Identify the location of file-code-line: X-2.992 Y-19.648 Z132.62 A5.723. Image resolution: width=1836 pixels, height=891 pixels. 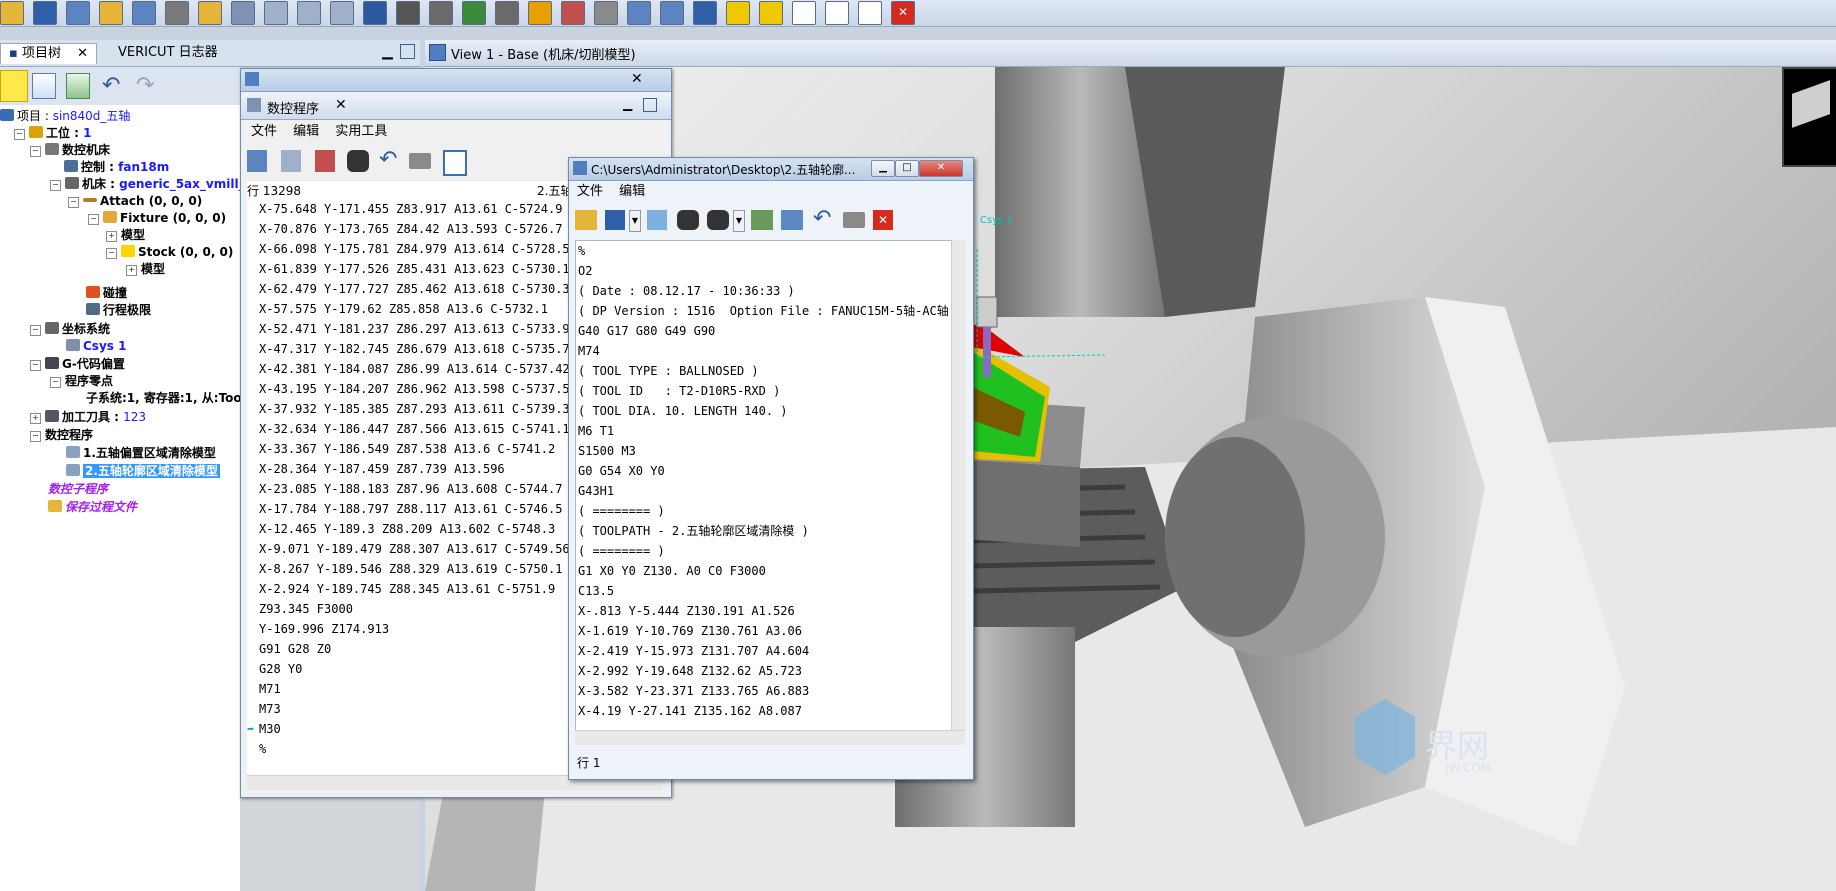
(690, 671).